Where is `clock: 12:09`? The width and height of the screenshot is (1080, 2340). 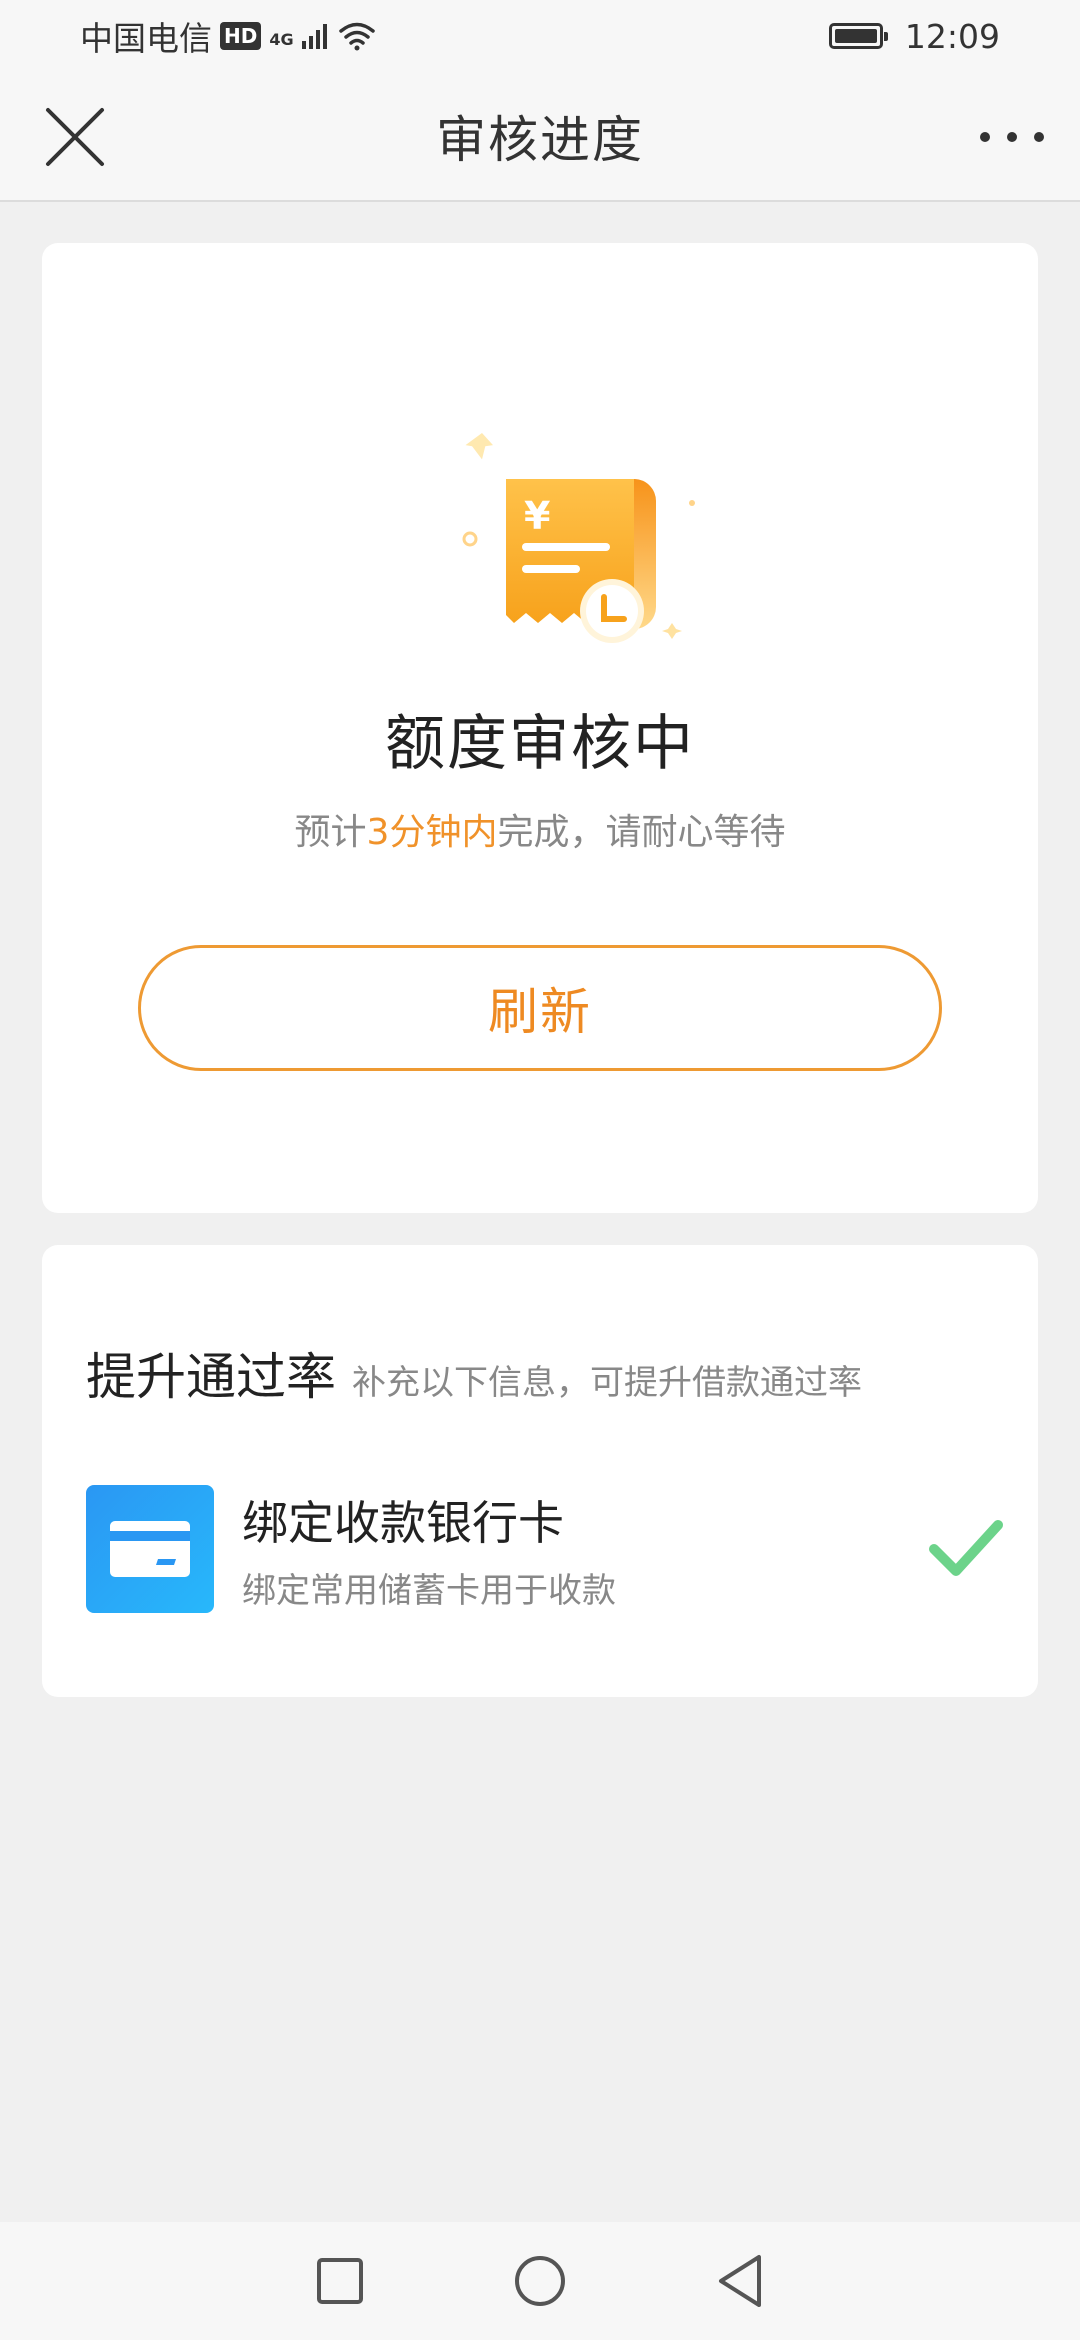 clock: 12:09 is located at coordinates (952, 36).